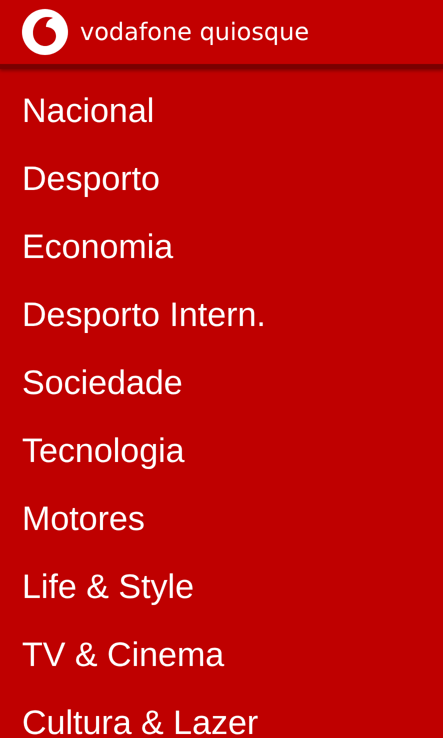 This screenshot has height=738, width=443. Describe the element at coordinates (221, 451) in the screenshot. I see `category-item: Tecnologia` at that location.